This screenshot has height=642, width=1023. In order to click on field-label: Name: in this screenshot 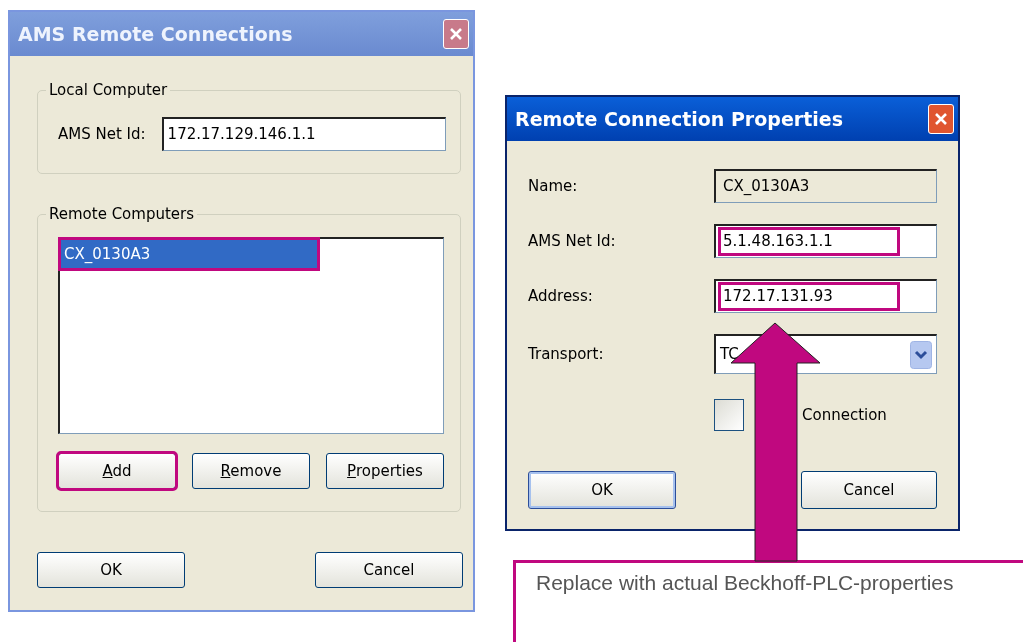, I will do `click(553, 186)`.